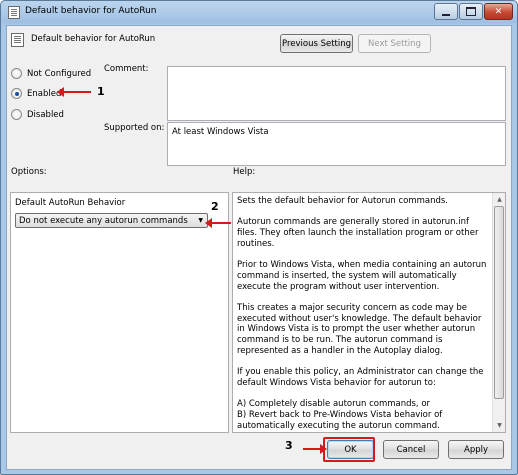  What do you see at coordinates (36, 93) in the screenshot?
I see `radio-enabled: Enabled` at bounding box center [36, 93].